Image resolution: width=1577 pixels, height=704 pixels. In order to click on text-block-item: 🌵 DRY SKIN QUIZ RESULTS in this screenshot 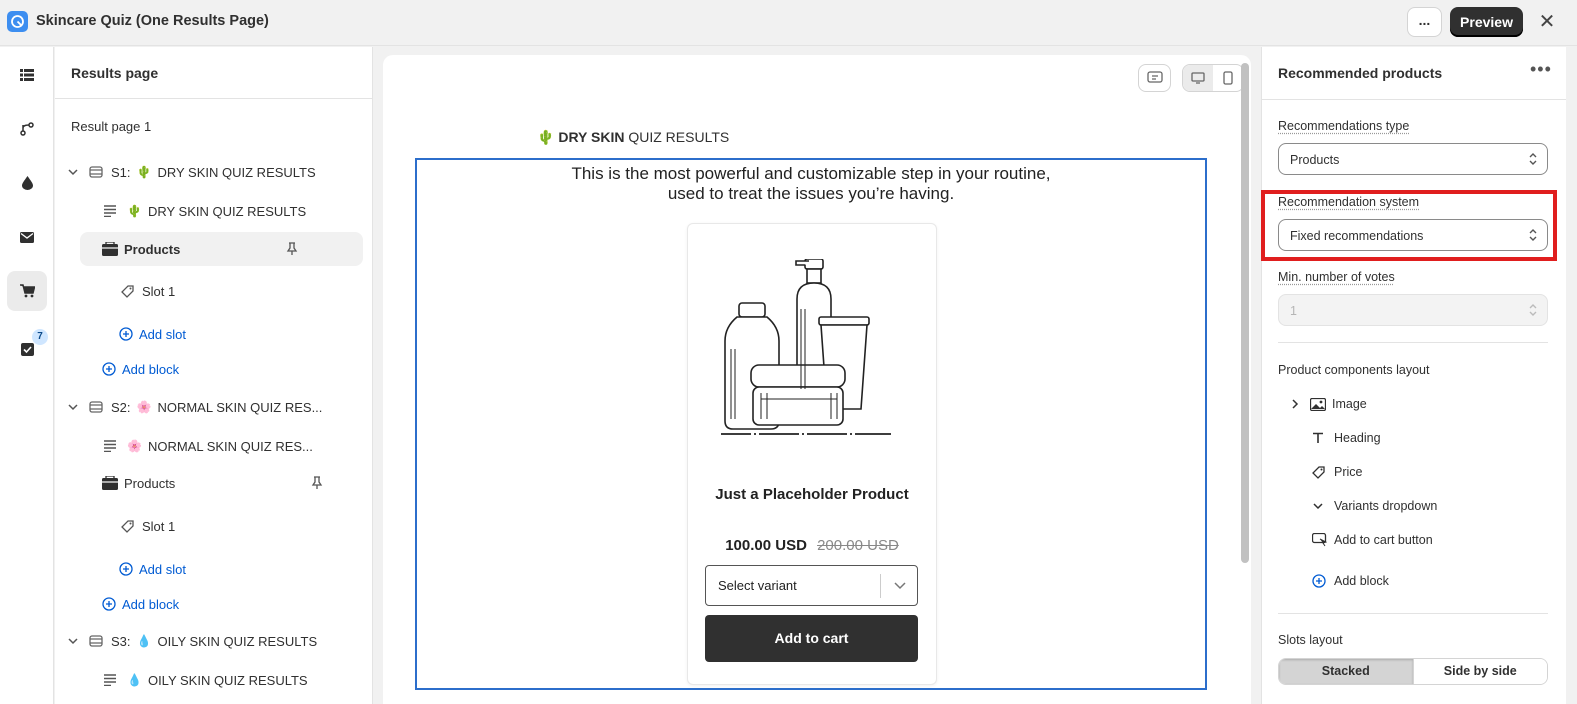, I will do `click(204, 211)`.